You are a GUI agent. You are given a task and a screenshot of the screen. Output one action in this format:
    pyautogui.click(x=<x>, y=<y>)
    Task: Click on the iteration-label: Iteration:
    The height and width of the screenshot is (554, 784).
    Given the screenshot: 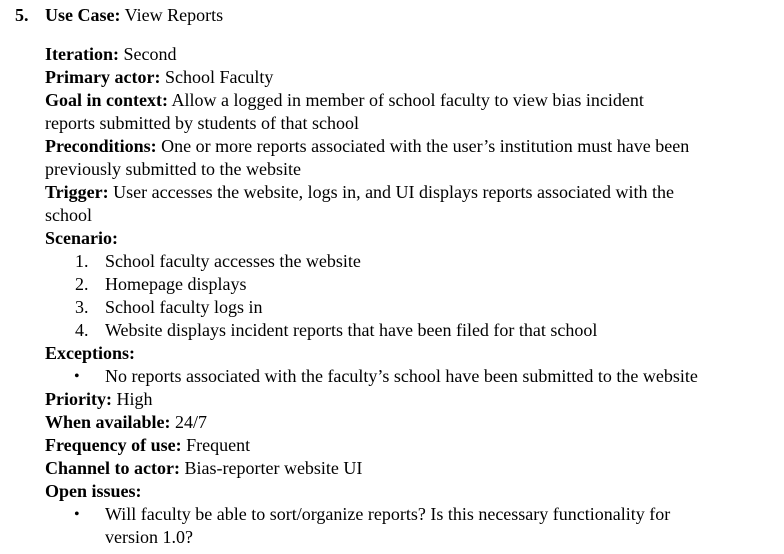 What is the action you would take?
    pyautogui.click(x=82, y=54)
    